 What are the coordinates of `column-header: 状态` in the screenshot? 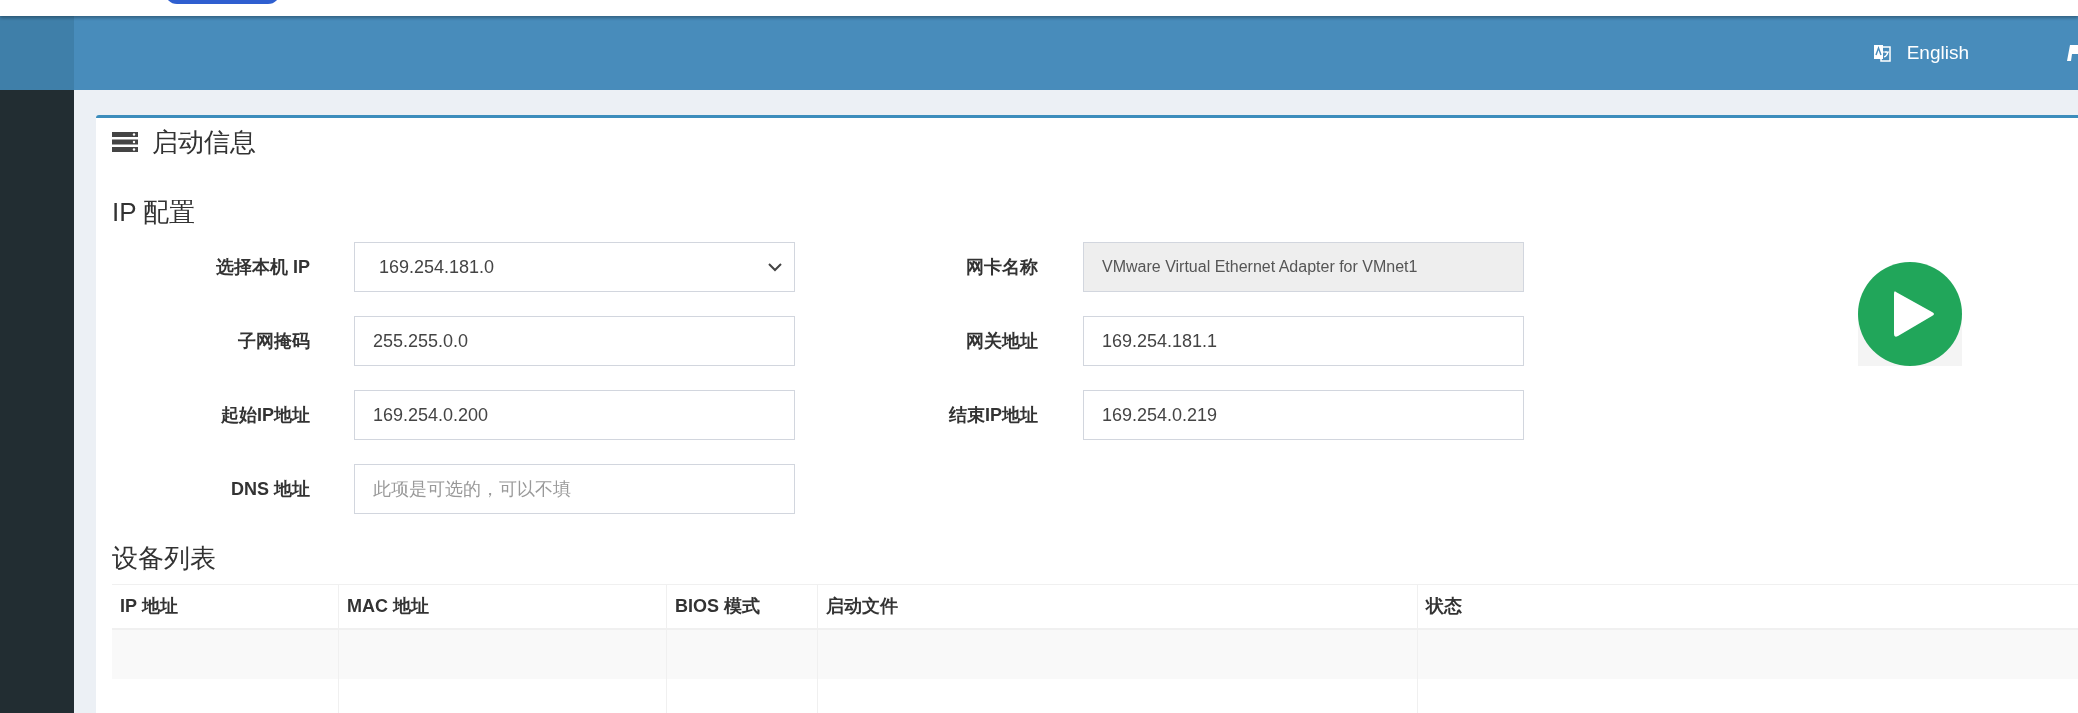 It's located at (1747, 606).